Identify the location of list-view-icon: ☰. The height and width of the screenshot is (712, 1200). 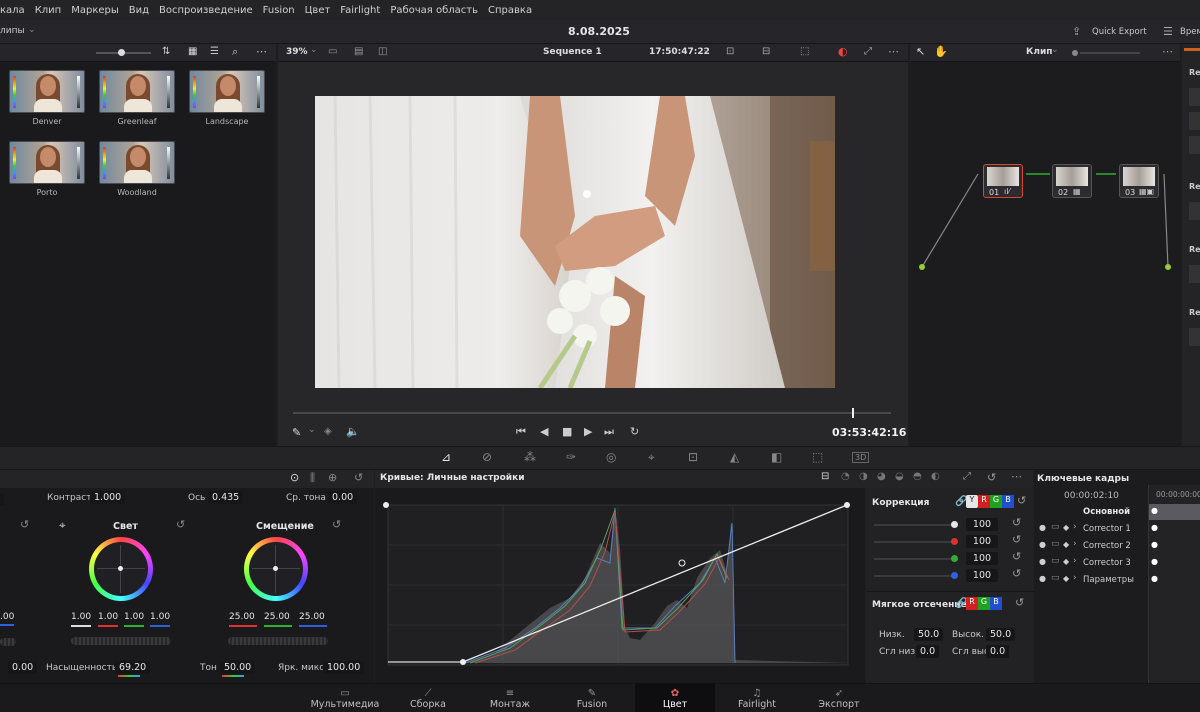
(214, 51).